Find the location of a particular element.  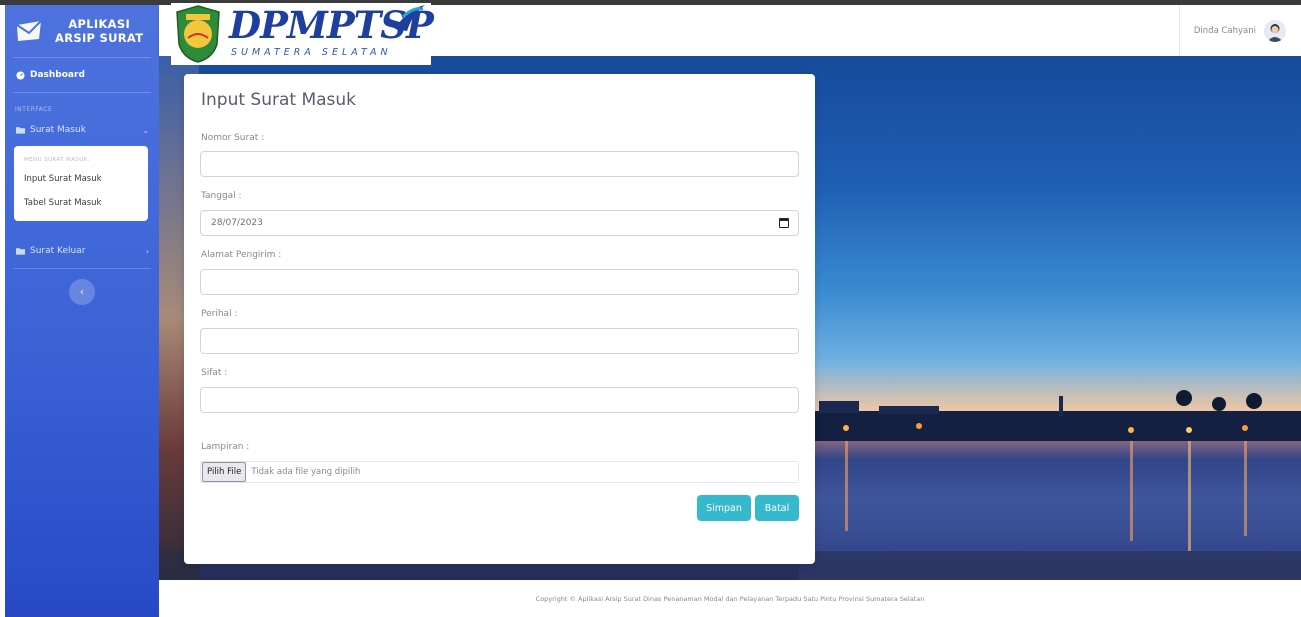

page-title: Input Surat Masuk is located at coordinates (279, 100).